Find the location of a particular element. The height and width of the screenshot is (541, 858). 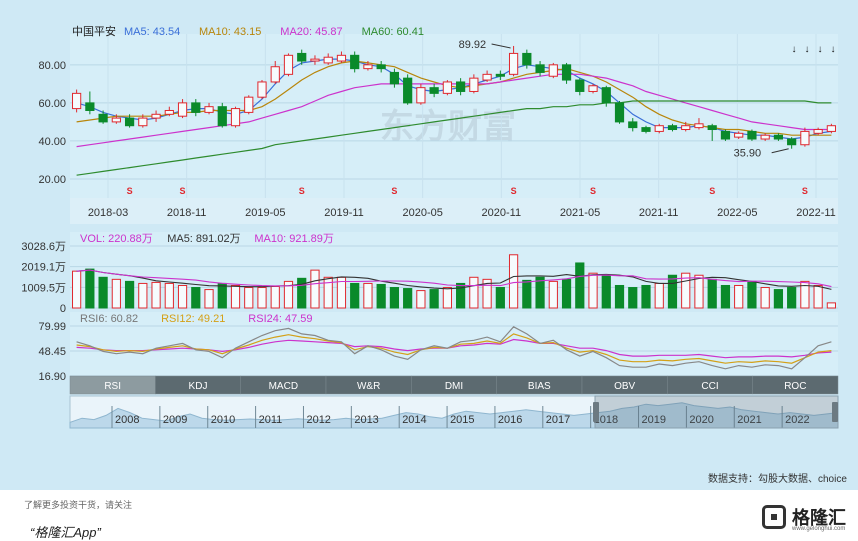

date-tick-label: 2018-11 is located at coordinates (187, 213).